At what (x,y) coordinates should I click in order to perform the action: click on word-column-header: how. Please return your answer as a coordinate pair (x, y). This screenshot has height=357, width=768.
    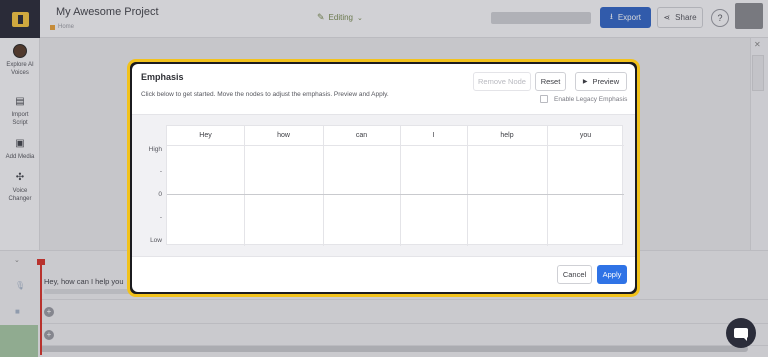
    Looking at the image, I should click on (283, 136).